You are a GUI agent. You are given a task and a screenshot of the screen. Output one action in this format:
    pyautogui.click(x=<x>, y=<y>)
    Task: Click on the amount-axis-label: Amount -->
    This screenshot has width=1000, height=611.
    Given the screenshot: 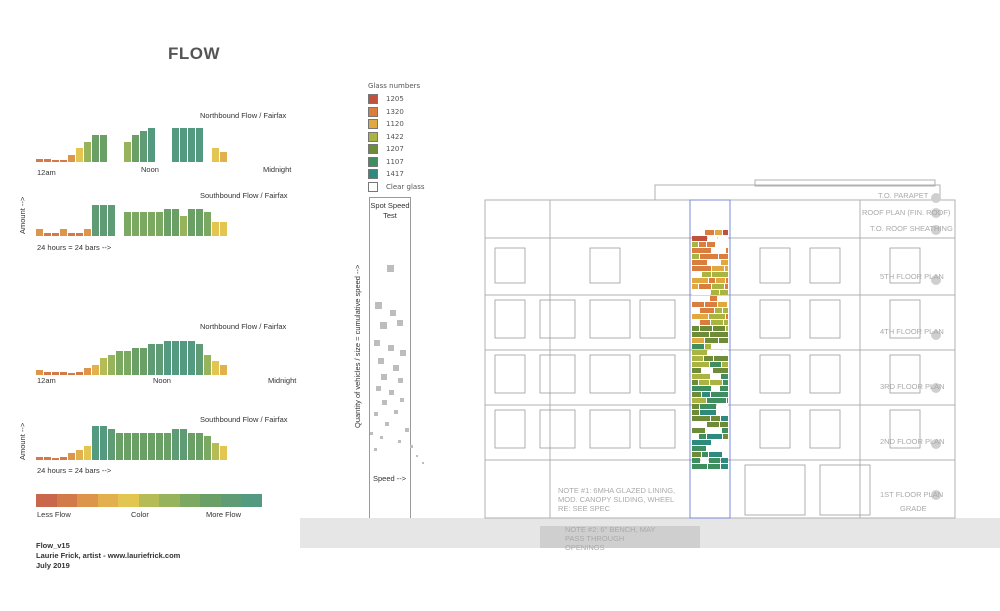 What is the action you would take?
    pyautogui.click(x=22, y=441)
    